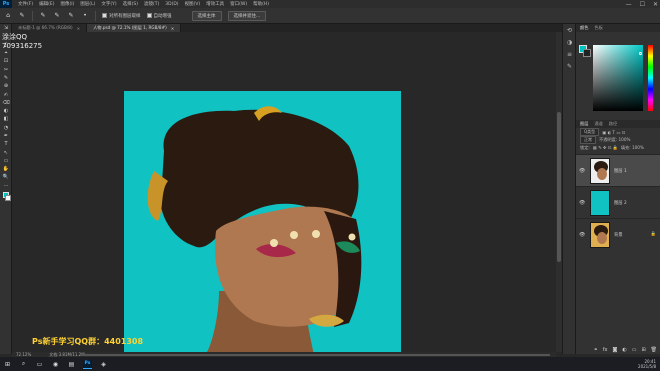  What do you see at coordinates (584, 28) in the screenshot?
I see `tab-color: 颜色` at bounding box center [584, 28].